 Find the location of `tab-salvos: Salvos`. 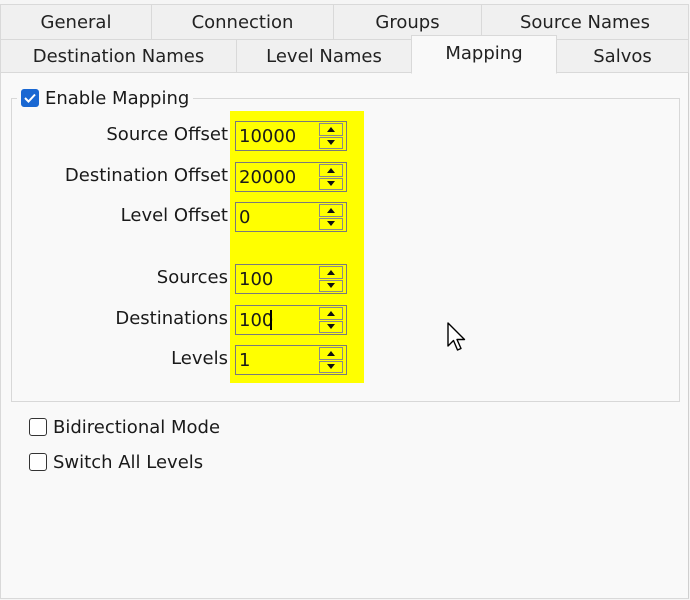

tab-salvos: Salvos is located at coordinates (622, 56).